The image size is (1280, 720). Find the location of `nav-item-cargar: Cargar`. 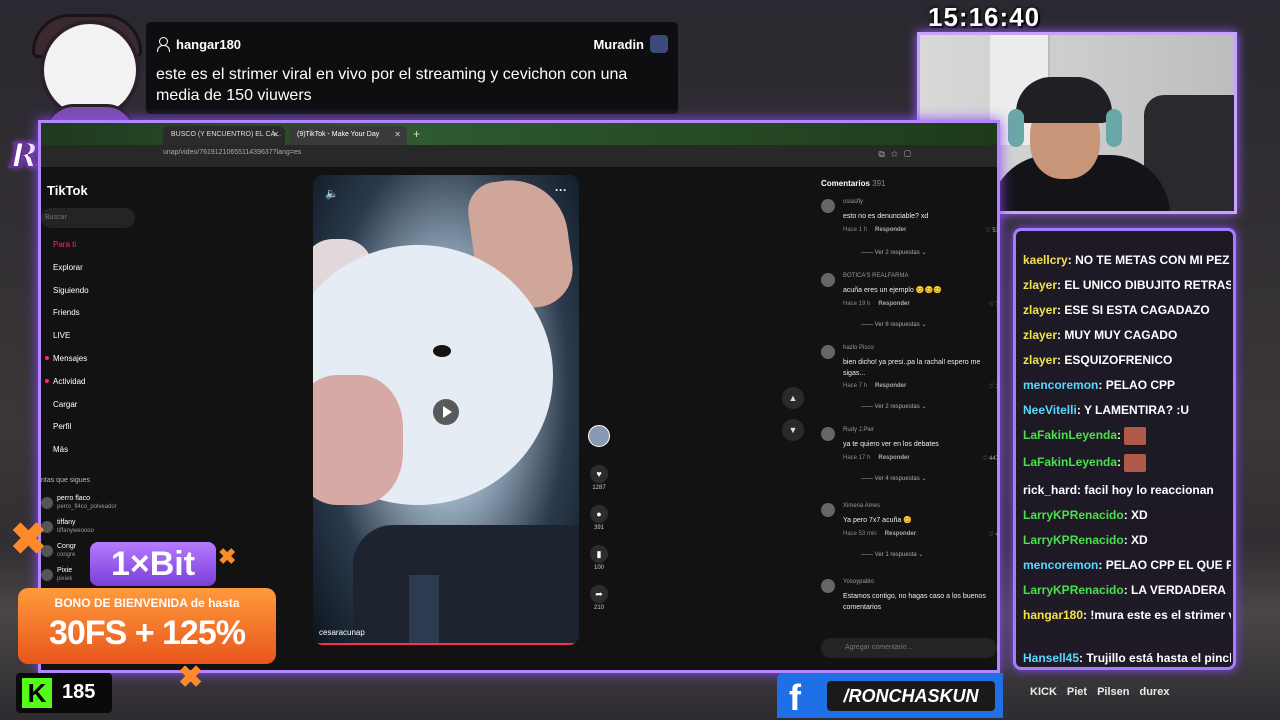

nav-item-cargar: Cargar is located at coordinates (71, 410).